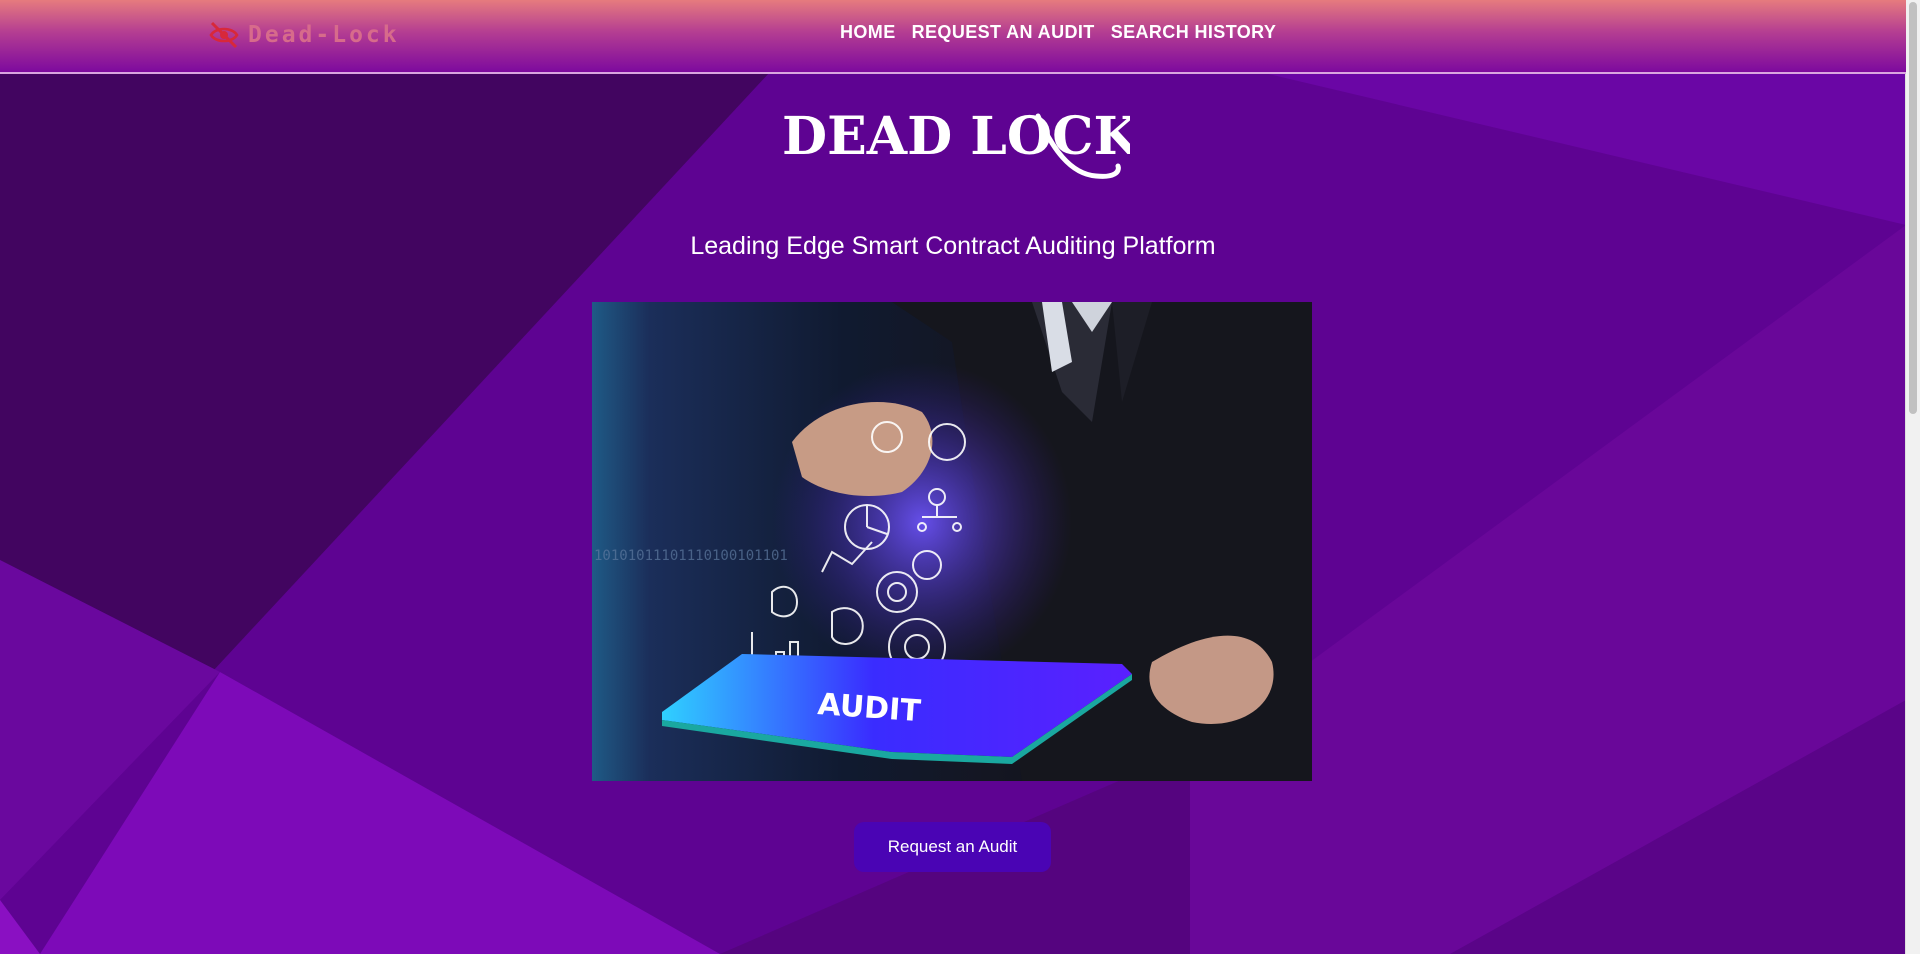  What do you see at coordinates (1912, 477) in the screenshot?
I see `page-scrollbar` at bounding box center [1912, 477].